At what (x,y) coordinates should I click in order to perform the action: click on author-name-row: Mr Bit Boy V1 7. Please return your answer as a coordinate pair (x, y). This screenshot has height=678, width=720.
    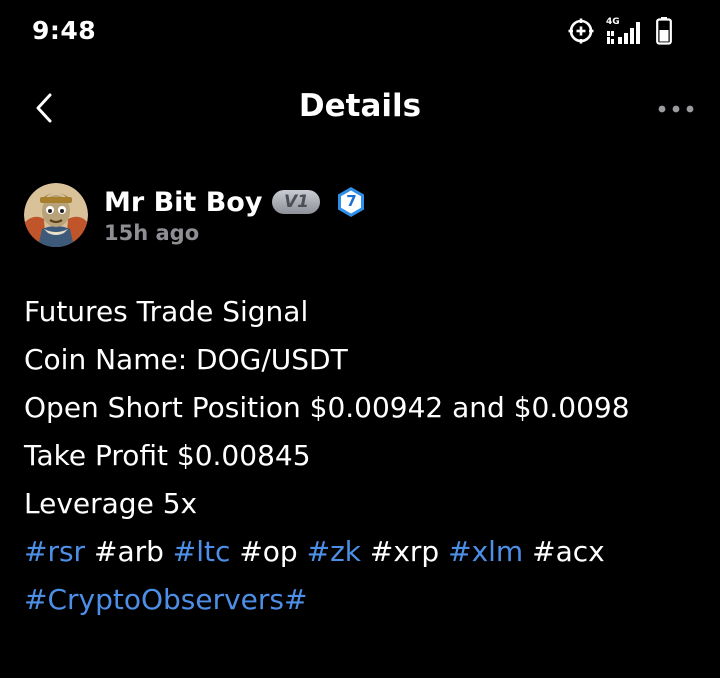
    Looking at the image, I should click on (235, 202).